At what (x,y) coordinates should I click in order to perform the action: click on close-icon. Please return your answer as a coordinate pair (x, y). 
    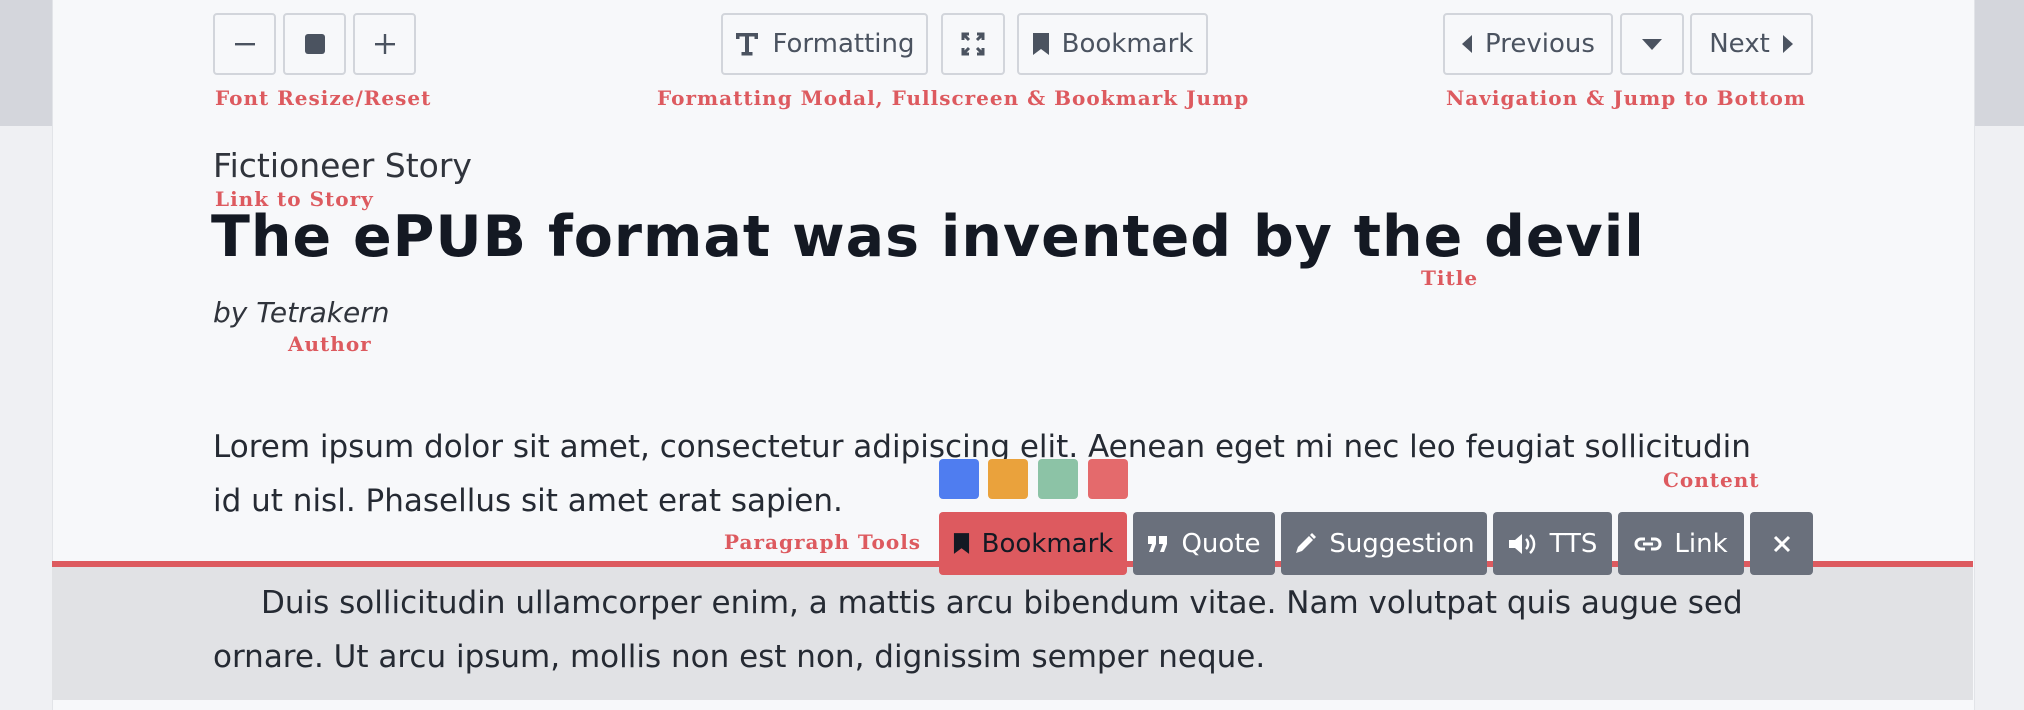
    Looking at the image, I should click on (1781, 543).